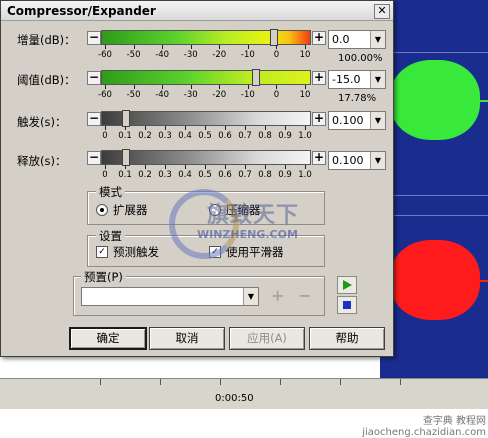 The height and width of the screenshot is (438, 488). Describe the element at coordinates (319, 78) in the screenshot. I see `threshold-increase-button: +` at that location.